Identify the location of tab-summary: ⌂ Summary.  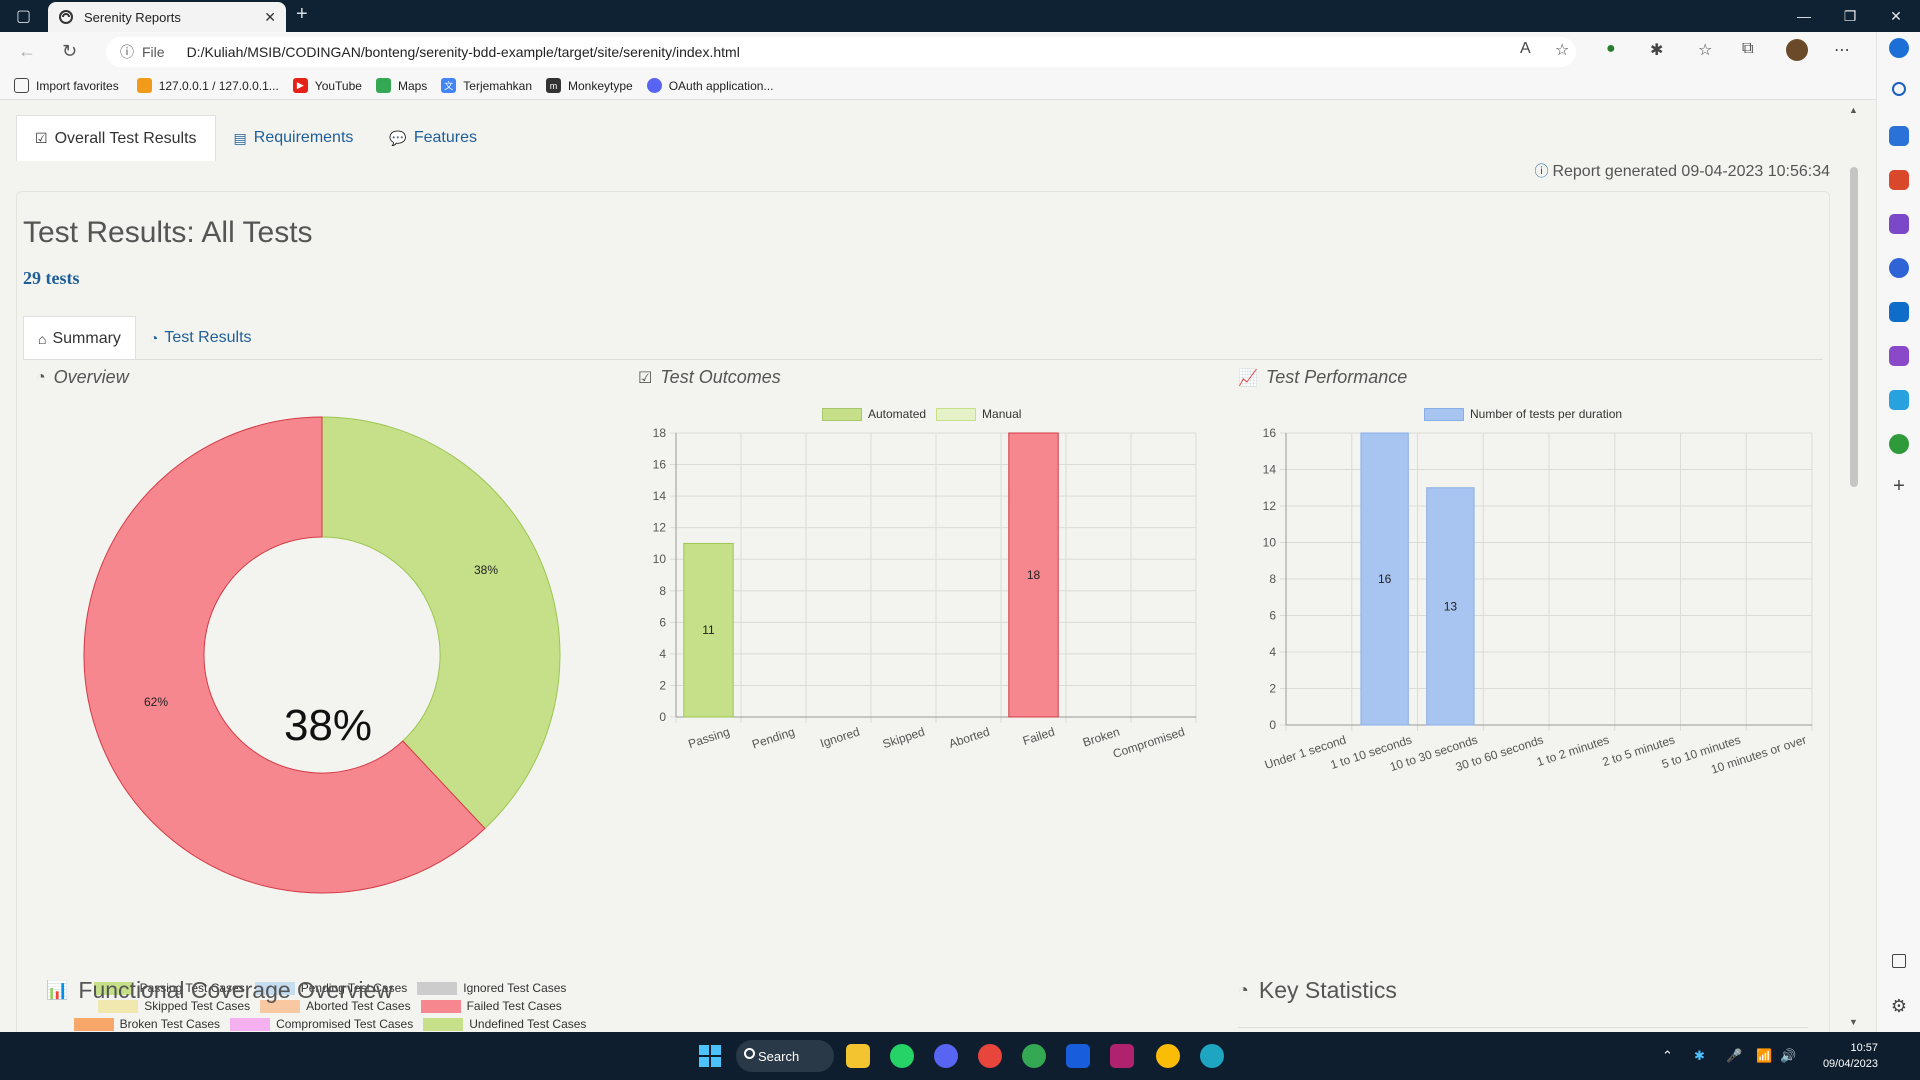
(79, 338).